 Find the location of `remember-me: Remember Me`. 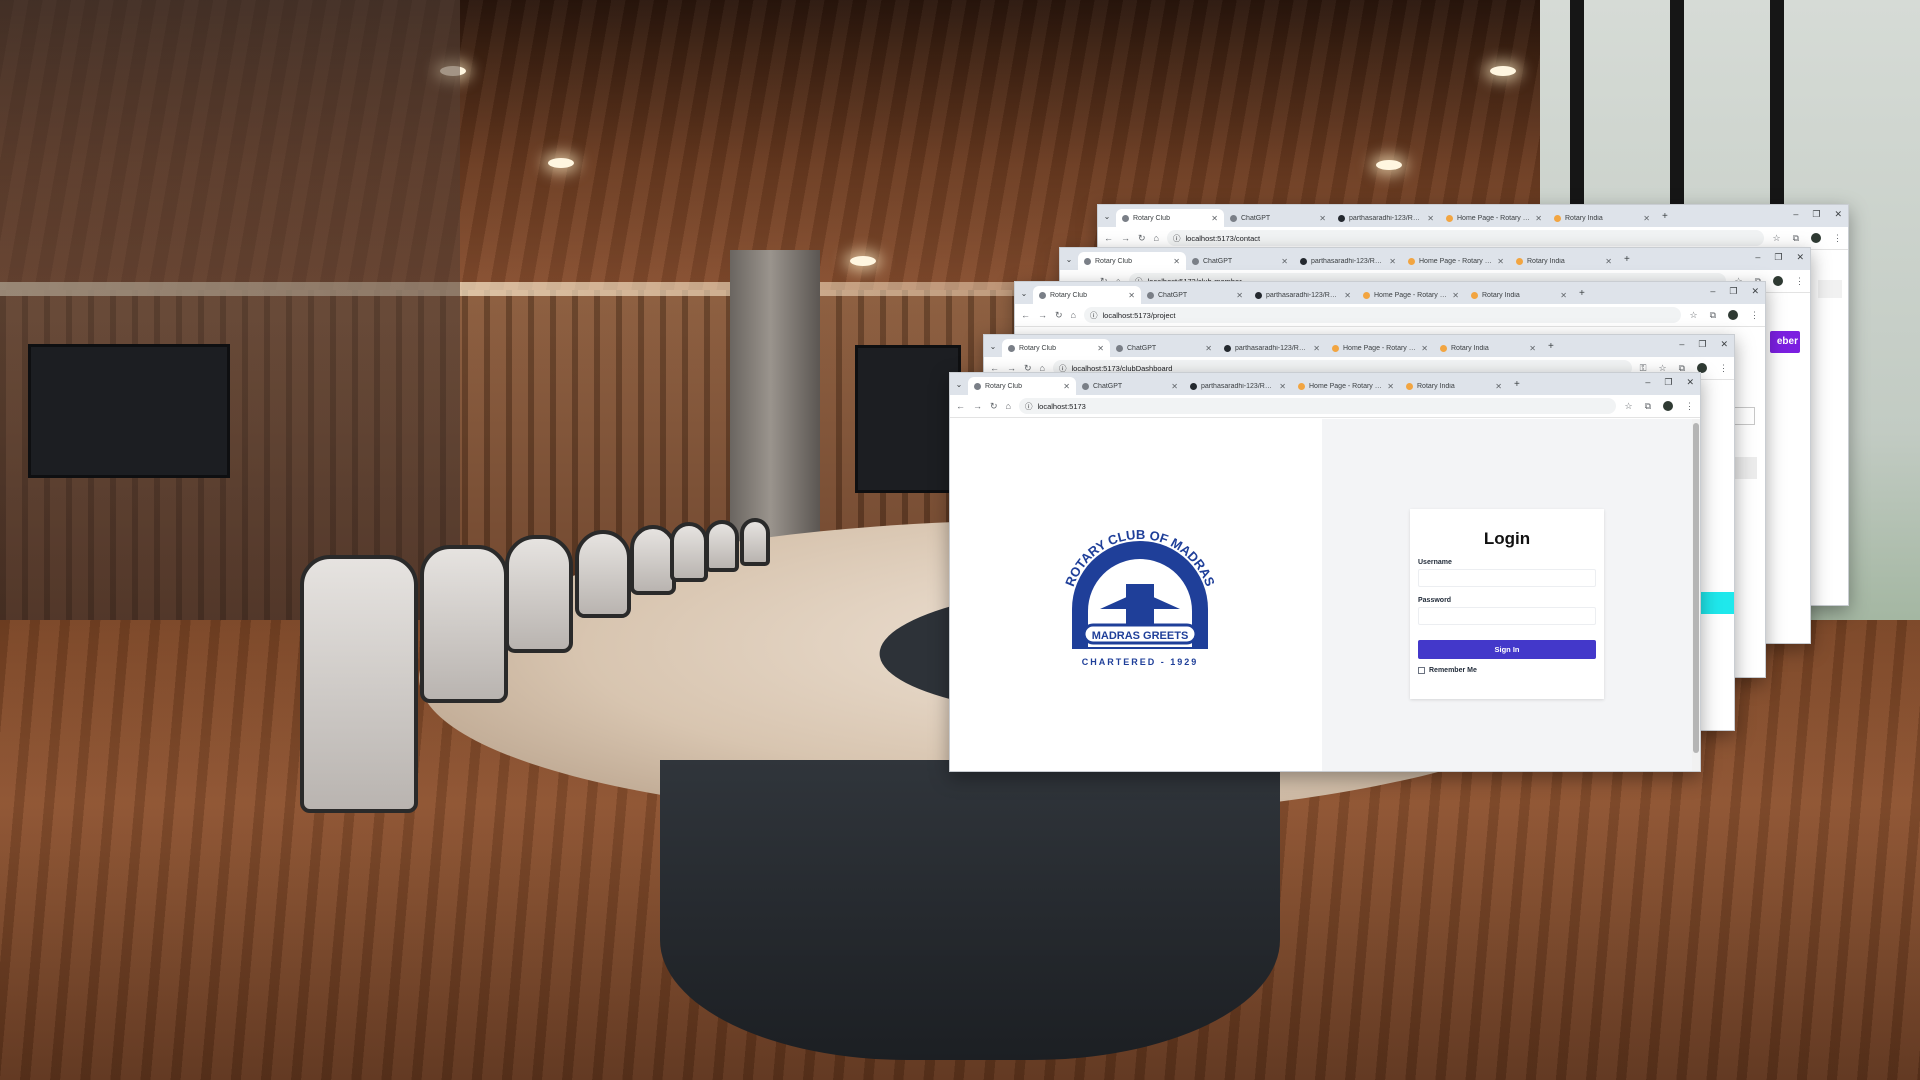

remember-me: Remember Me is located at coordinates (1511, 670).